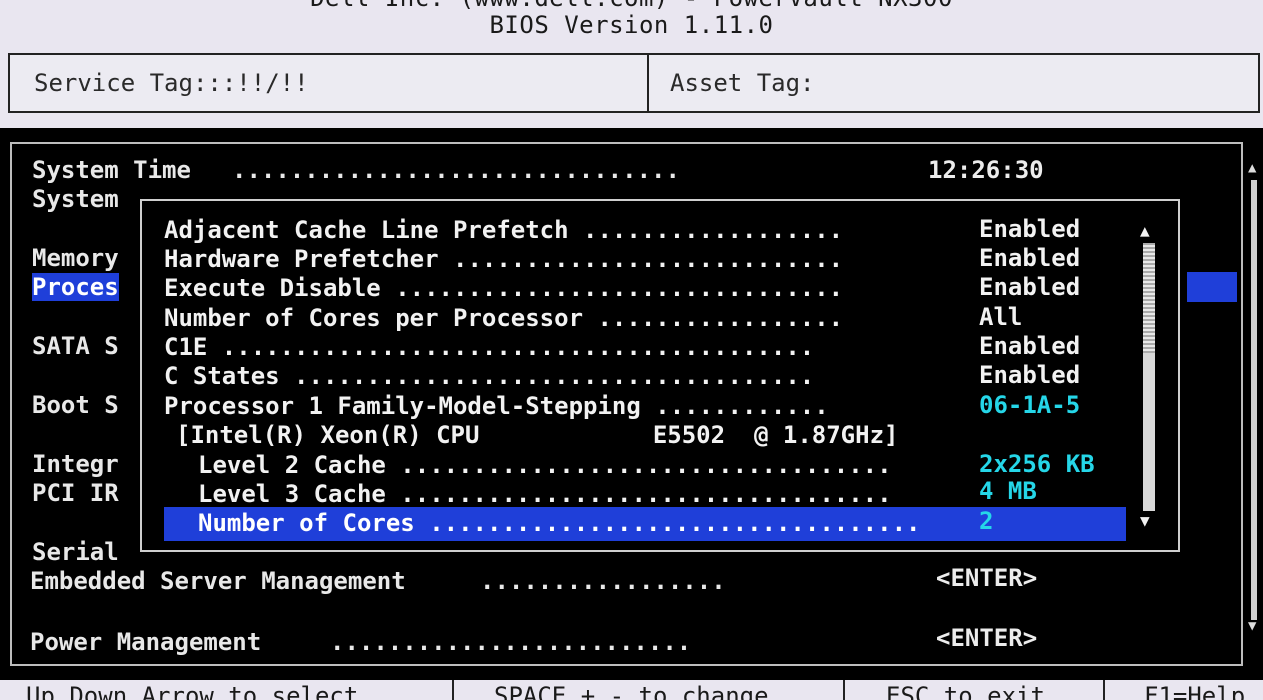 The width and height of the screenshot is (1263, 700). What do you see at coordinates (965, 691) in the screenshot?
I see `help-exit: ESC to exit` at bounding box center [965, 691].